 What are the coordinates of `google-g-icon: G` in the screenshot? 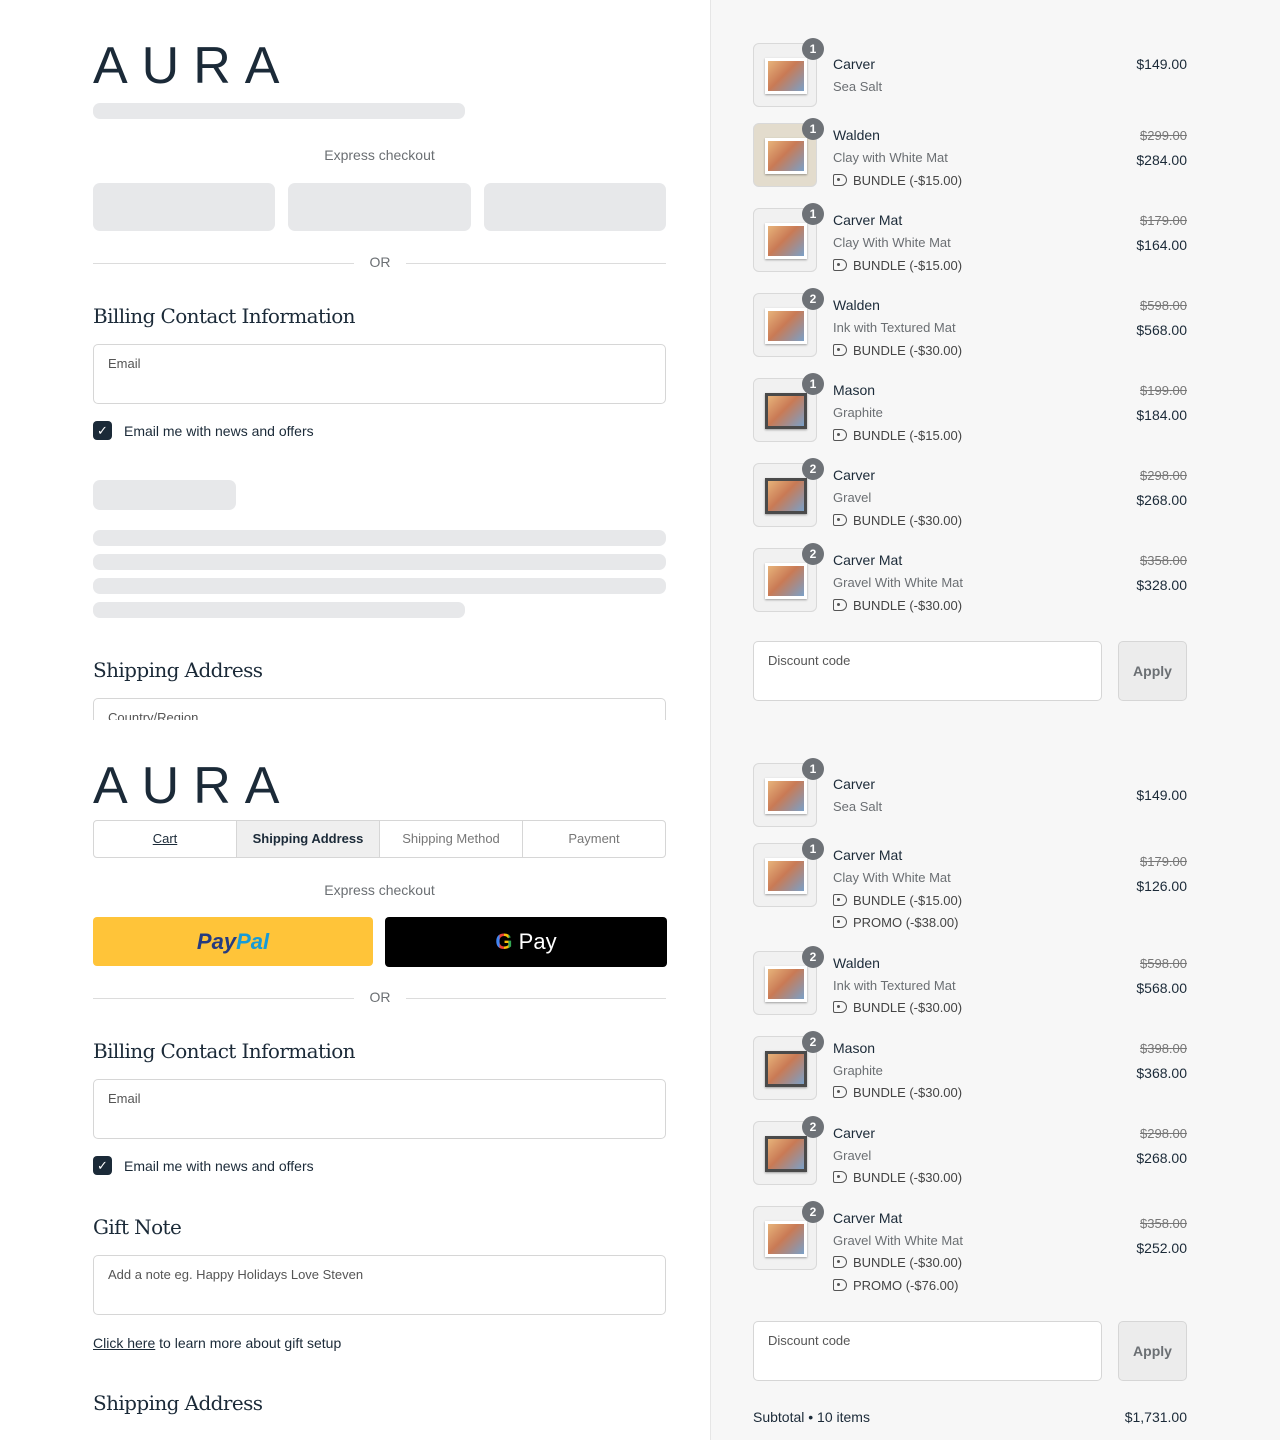 It's located at (504, 941).